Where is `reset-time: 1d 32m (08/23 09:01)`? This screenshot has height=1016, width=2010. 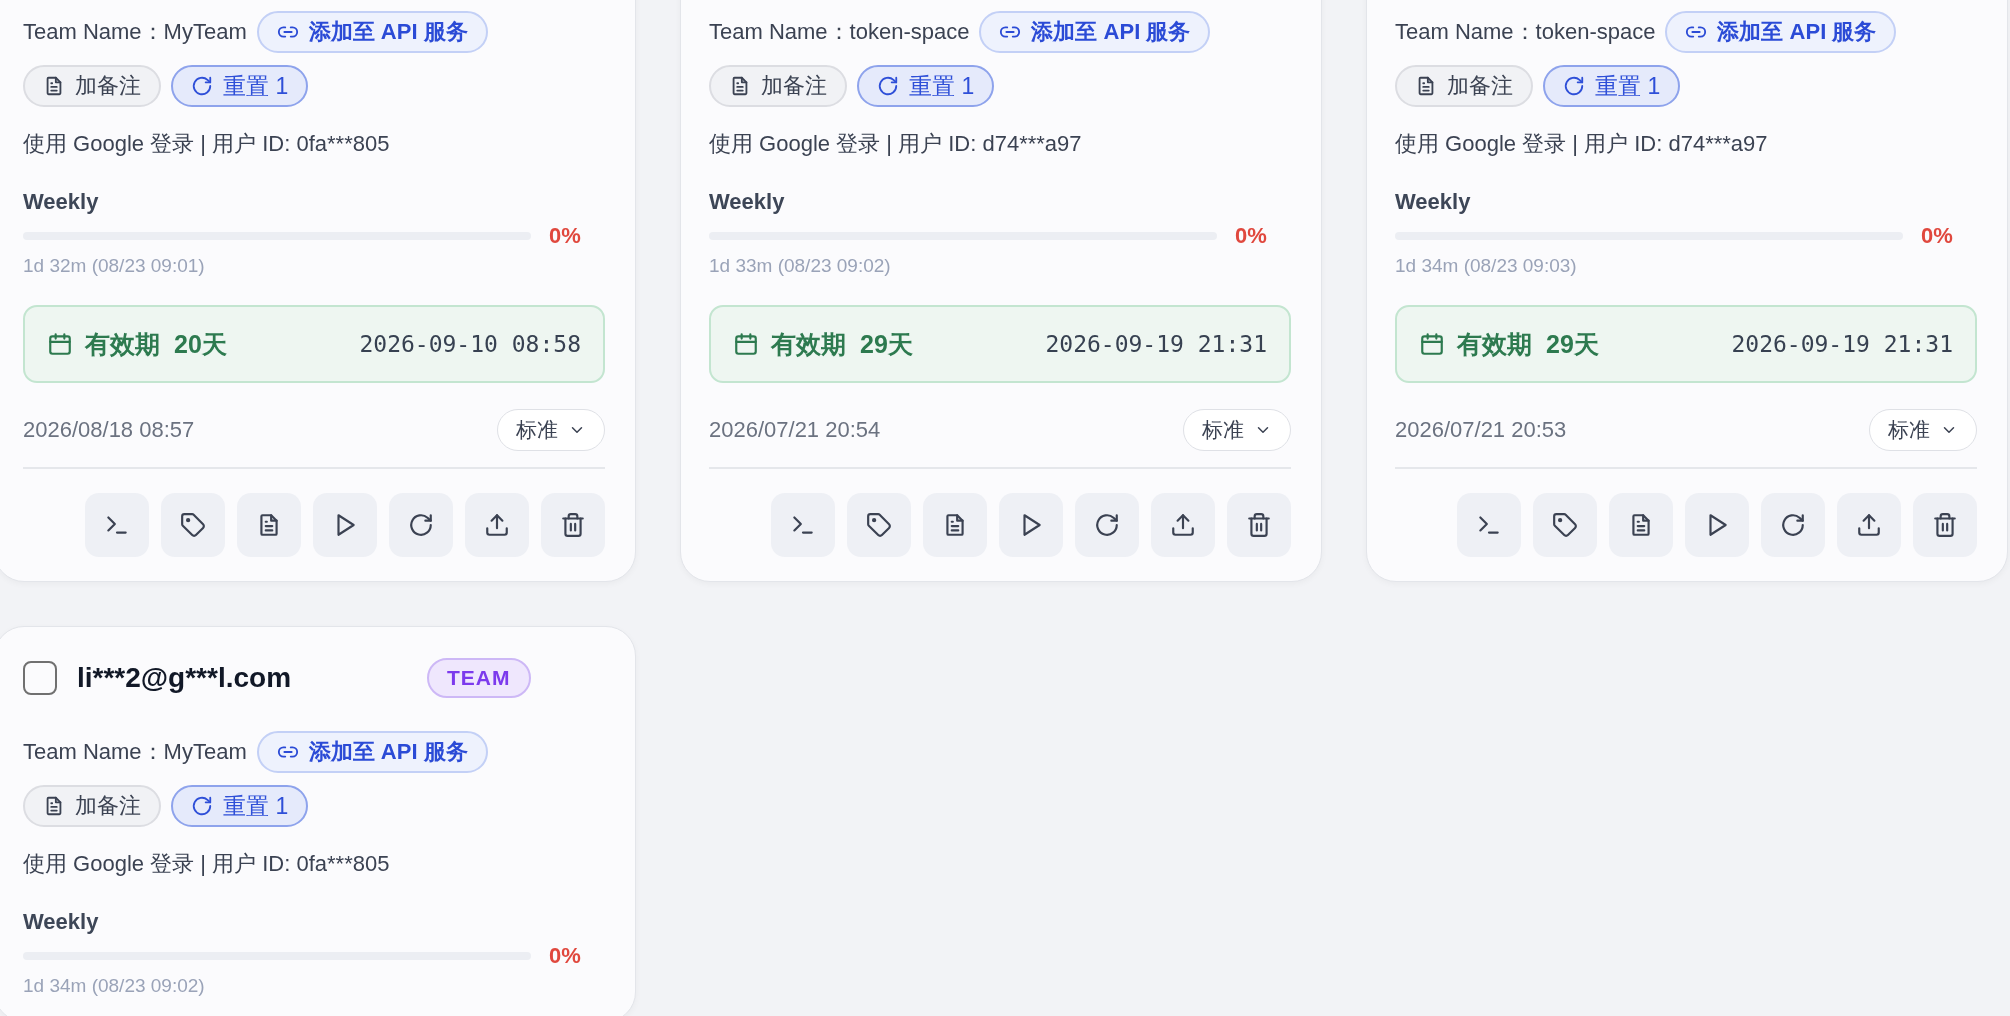
reset-time: 1d 32m (08/23 09:01) is located at coordinates (114, 266).